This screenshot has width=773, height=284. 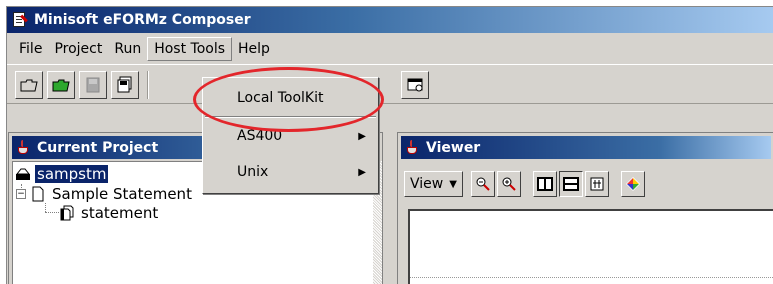 I want to click on menu-help: Help, so click(x=254, y=49).